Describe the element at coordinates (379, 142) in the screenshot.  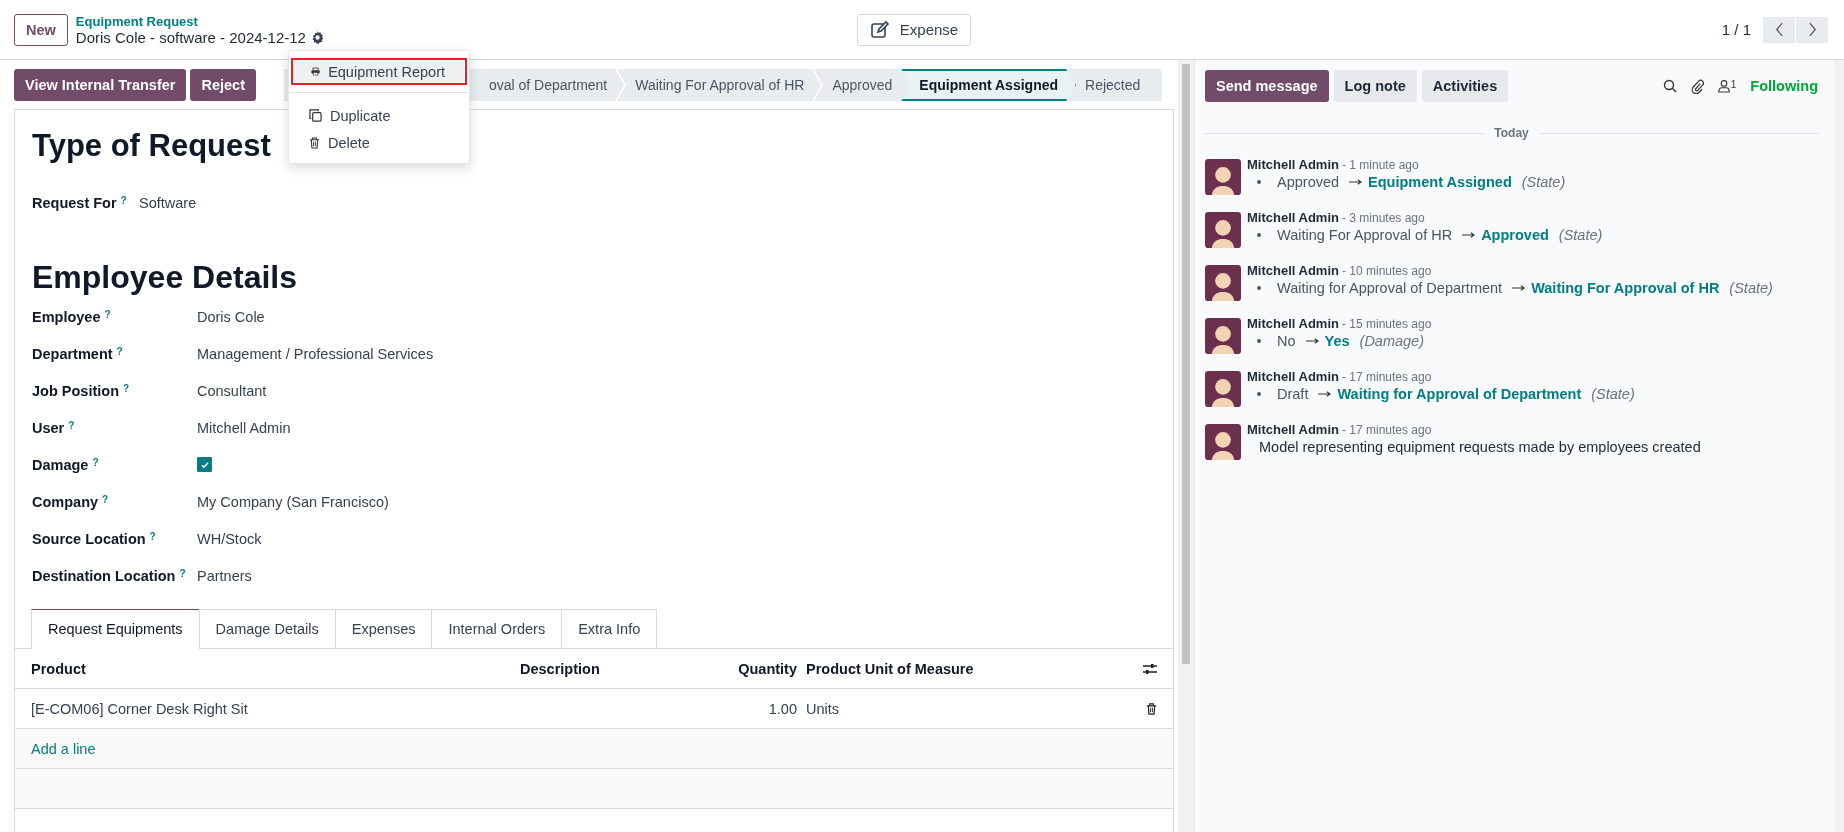
I see `menu-item: Delete` at that location.